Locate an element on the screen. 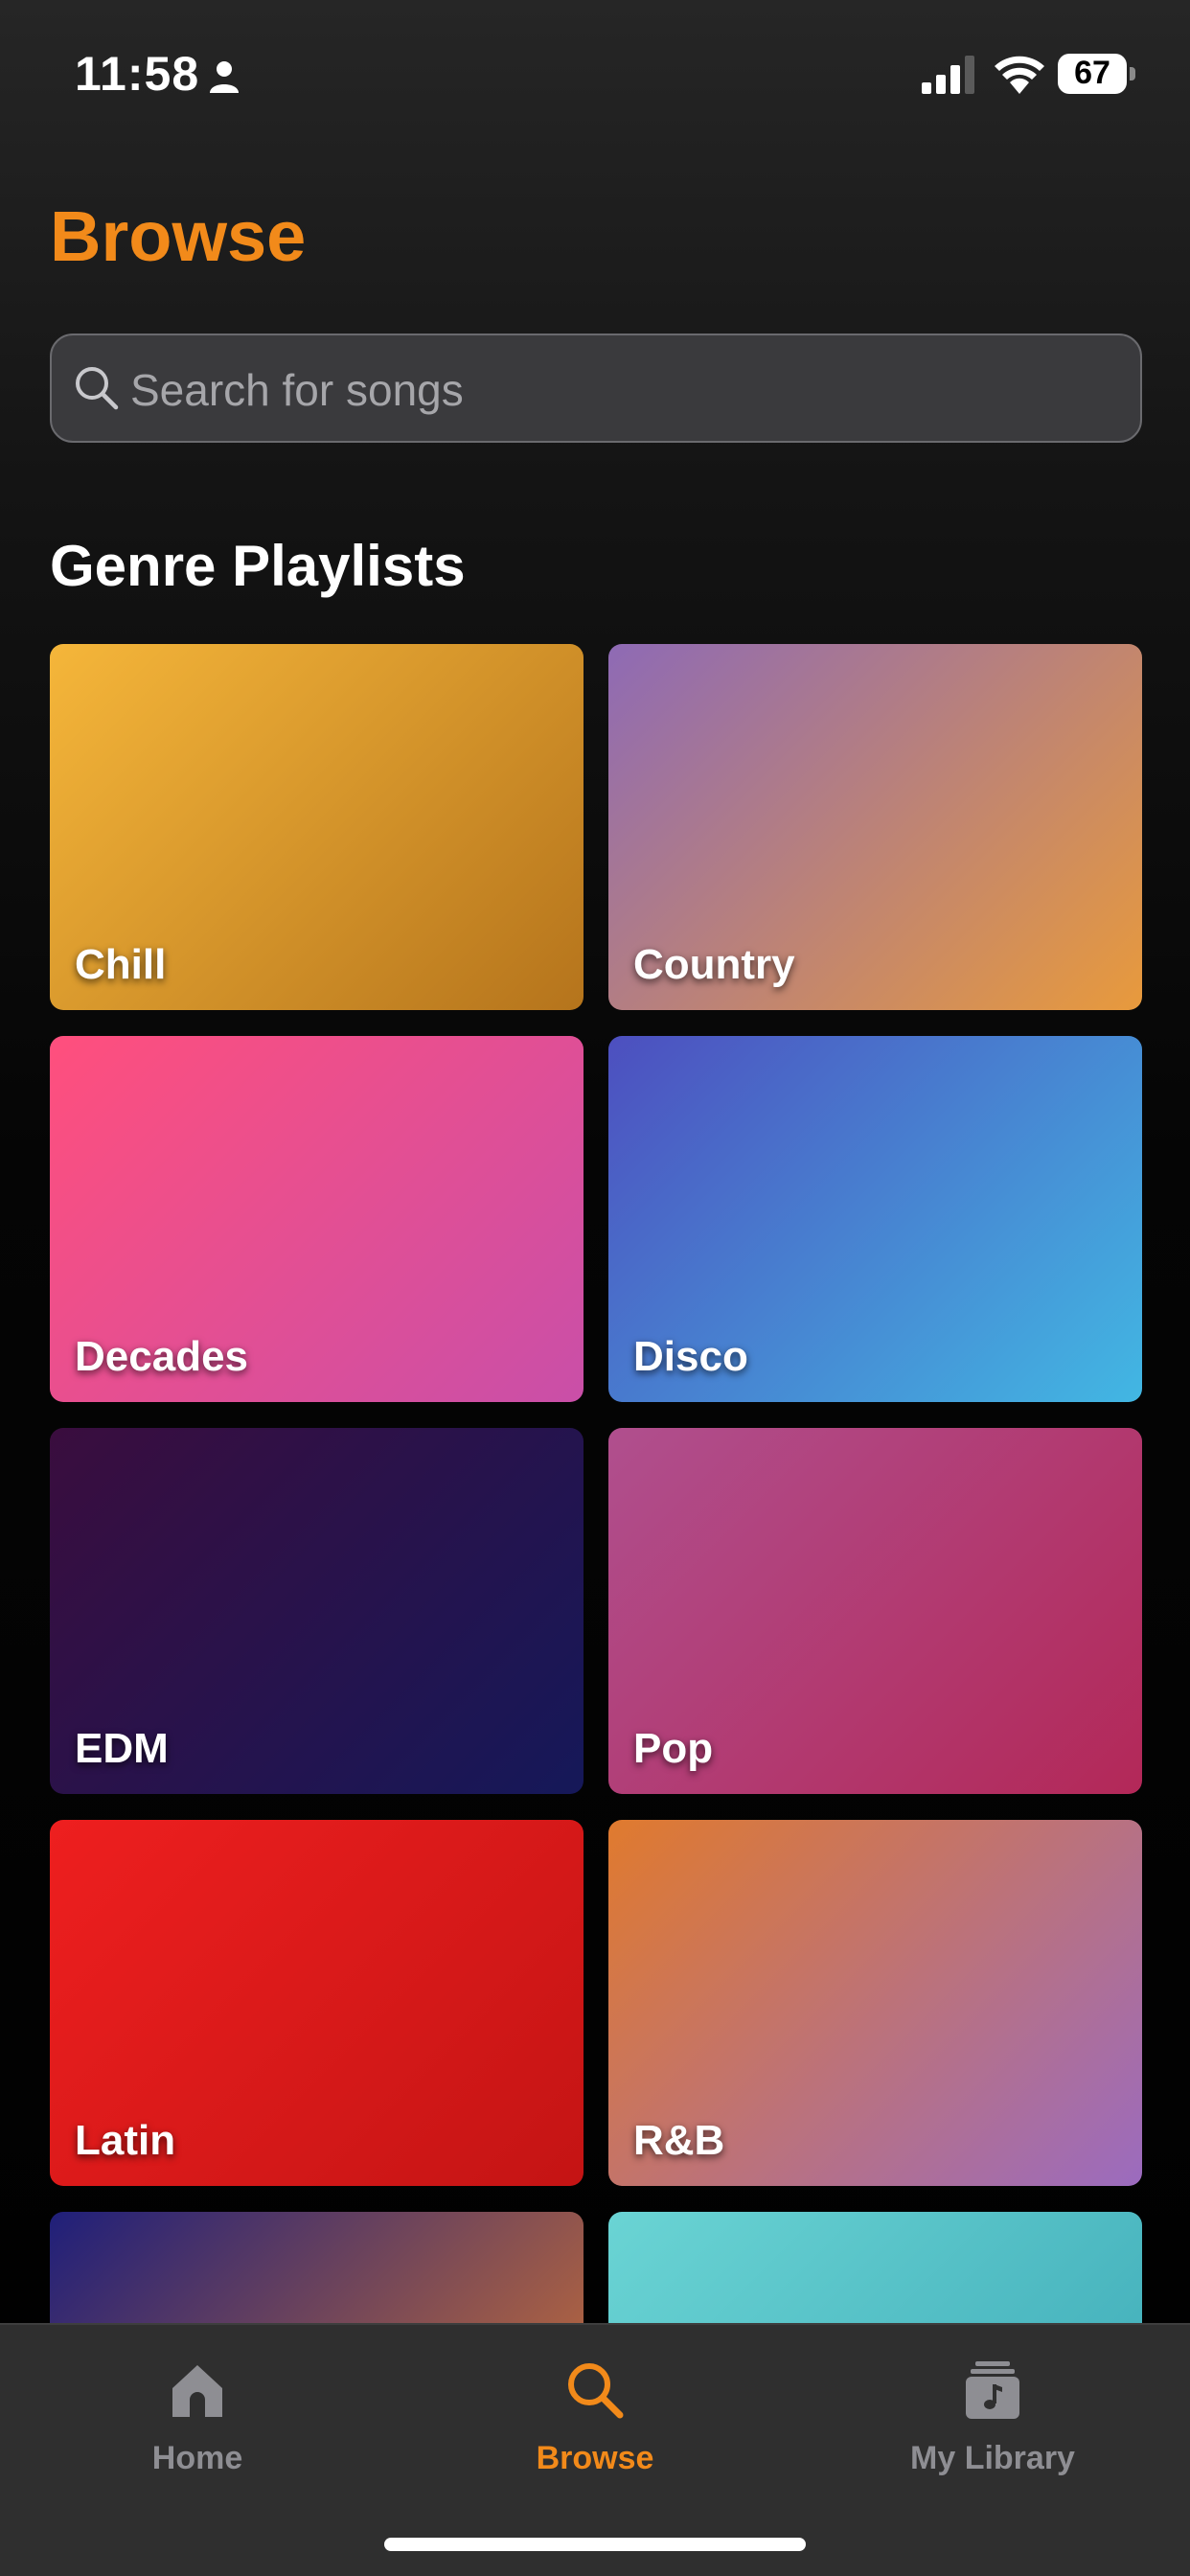  status-time: 11:58 is located at coordinates (137, 74).